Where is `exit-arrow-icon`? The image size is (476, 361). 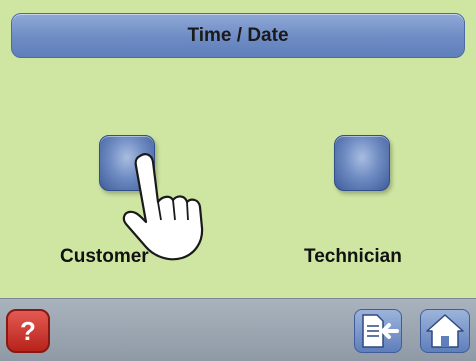
exit-arrow-icon is located at coordinates (380, 331).